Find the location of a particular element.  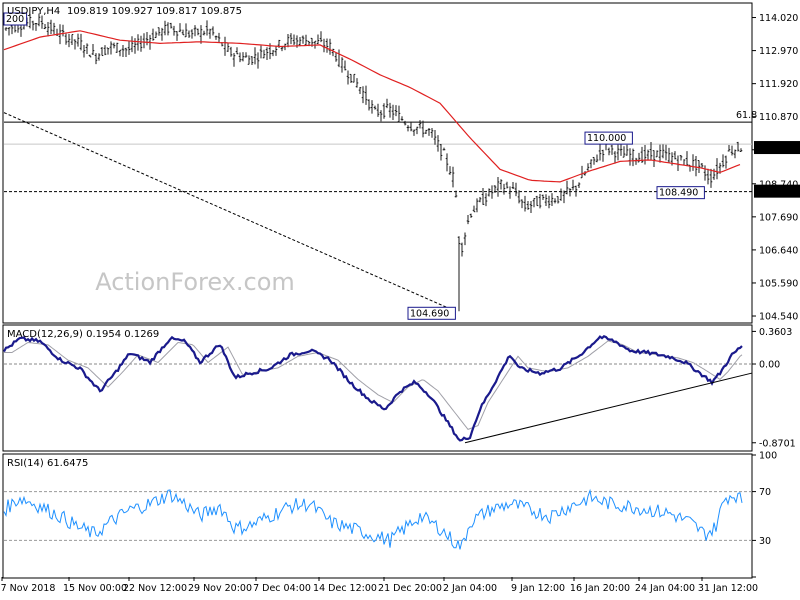

price-panel-title: USDJPY,H4 is located at coordinates (33, 11).